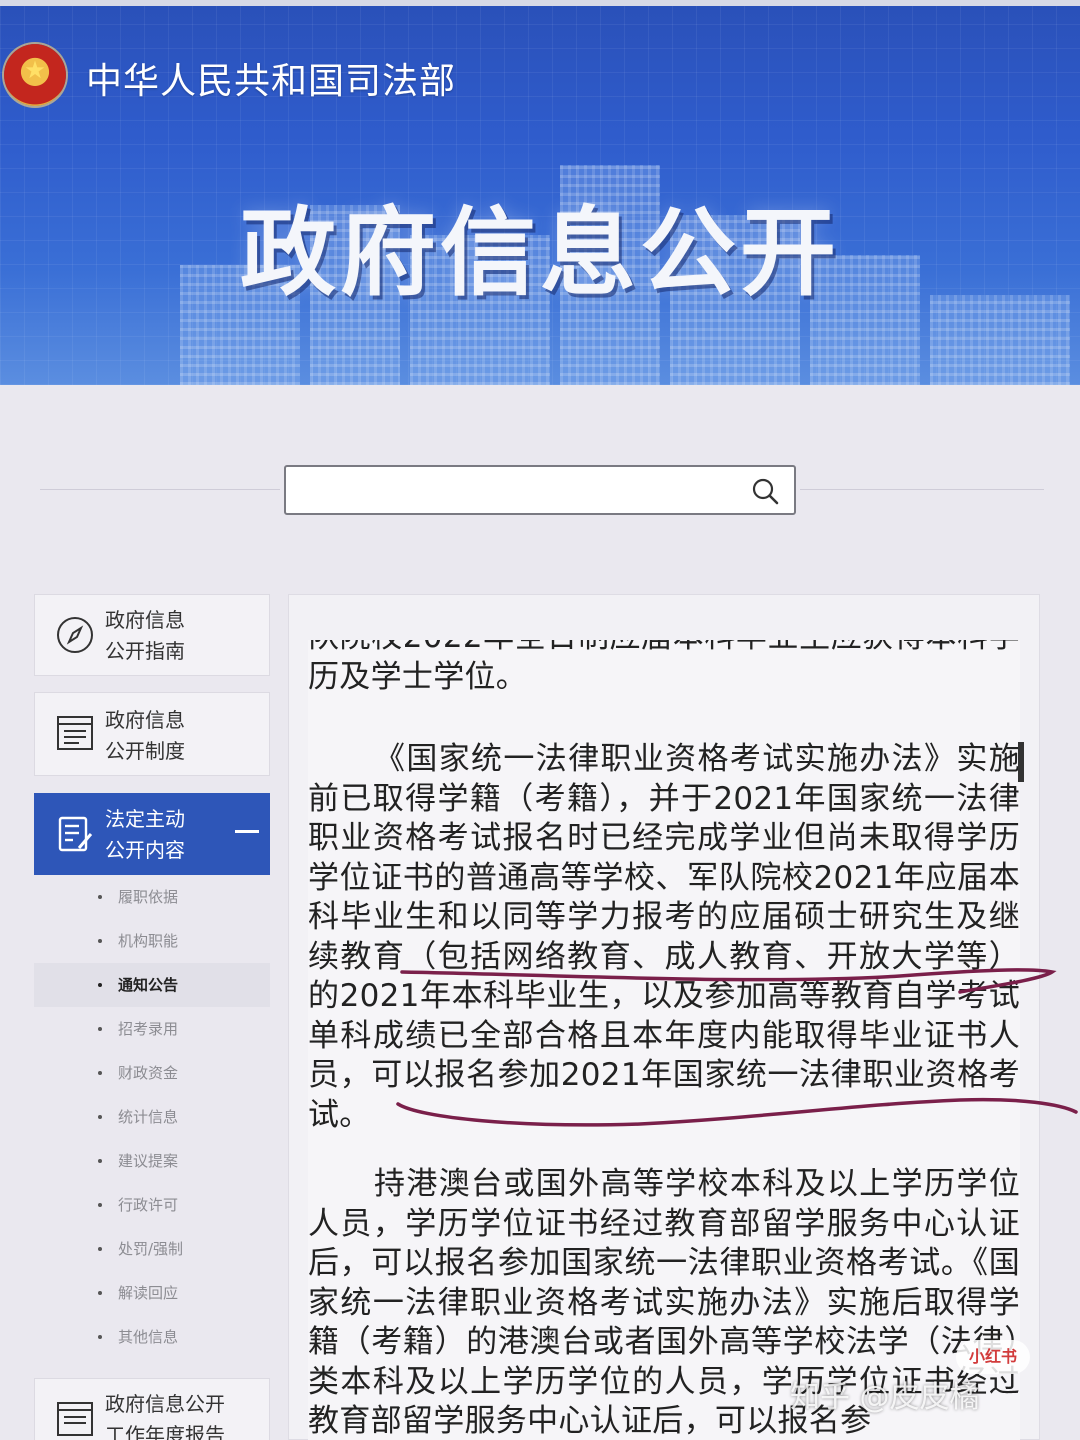 The height and width of the screenshot is (1440, 1080). Describe the element at coordinates (148, 897) in the screenshot. I see `sub-item-label: 履职依据` at that location.